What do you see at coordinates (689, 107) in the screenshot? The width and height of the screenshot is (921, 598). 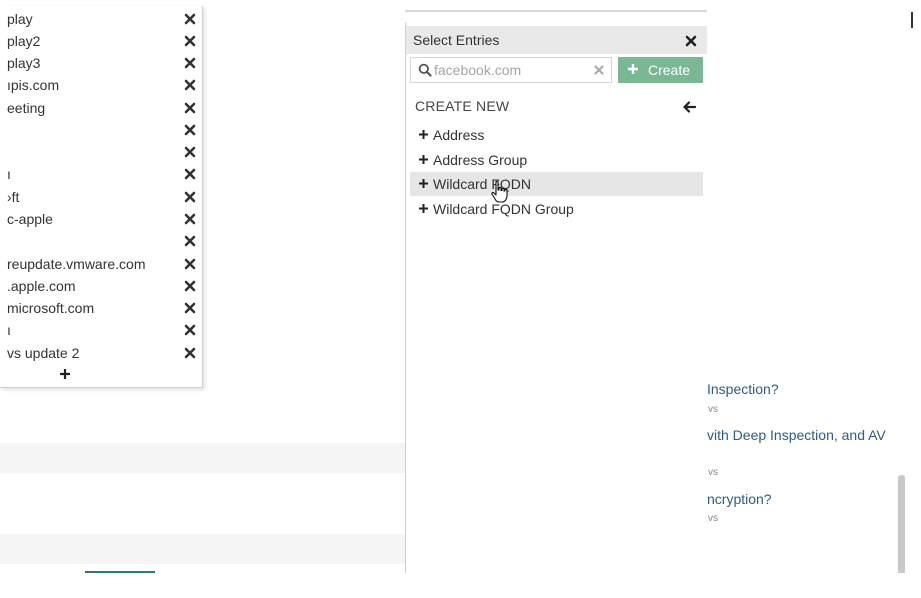 I see `arrow-left-icon` at bounding box center [689, 107].